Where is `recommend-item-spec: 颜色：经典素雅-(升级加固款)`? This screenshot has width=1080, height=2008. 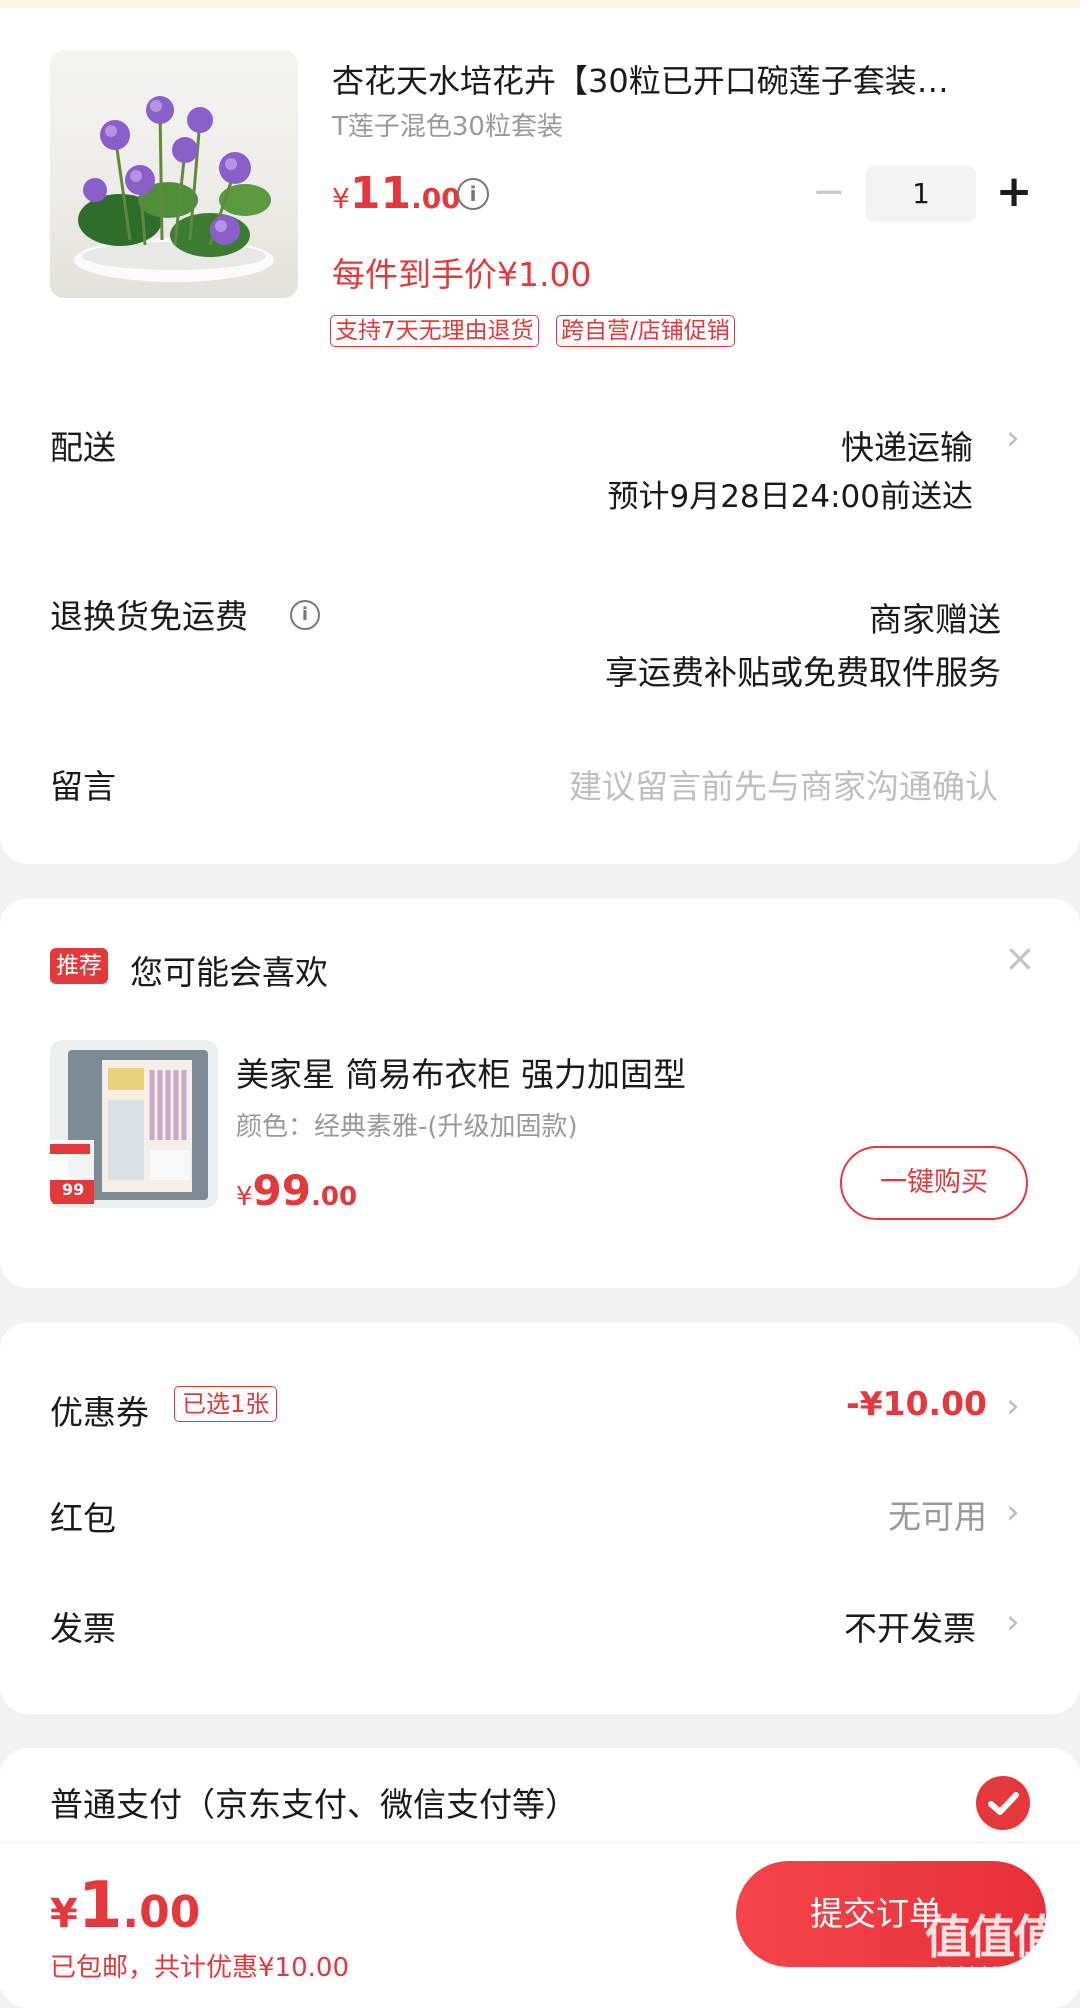
recommend-item-spec: 颜色：经典素雅-(升级加固款) is located at coordinates (407, 1127).